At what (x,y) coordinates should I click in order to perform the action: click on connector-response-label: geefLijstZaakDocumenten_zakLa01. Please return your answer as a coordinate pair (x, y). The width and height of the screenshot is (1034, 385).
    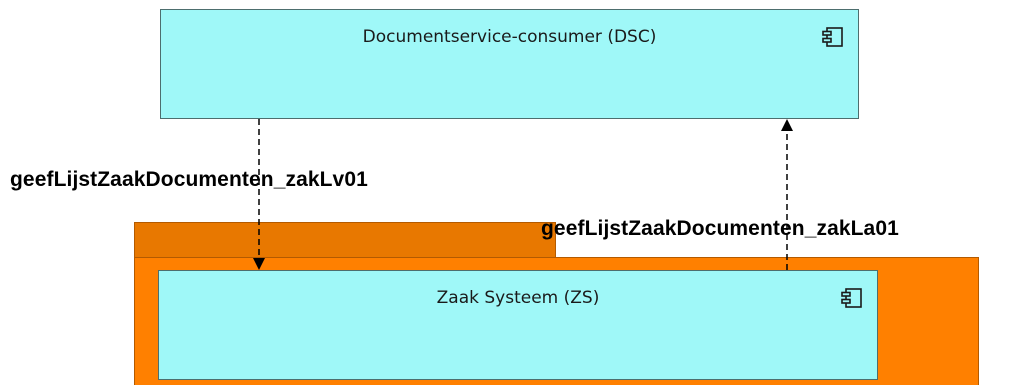
    Looking at the image, I should click on (720, 228).